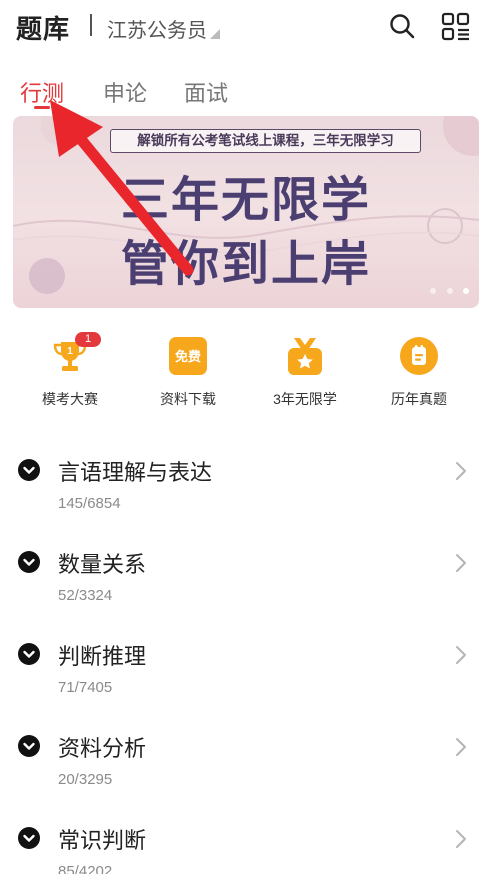  Describe the element at coordinates (466, 291) in the screenshot. I see `pagination-dot-active` at that location.